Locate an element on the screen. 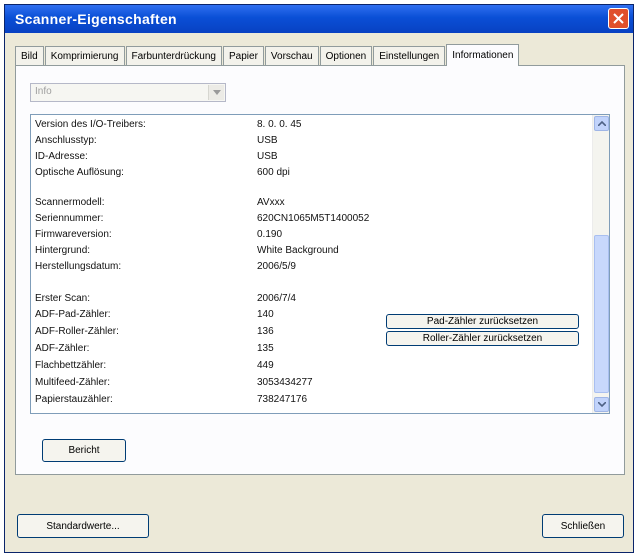 The image size is (640, 557). chevron-down-icon is located at coordinates (216, 92).